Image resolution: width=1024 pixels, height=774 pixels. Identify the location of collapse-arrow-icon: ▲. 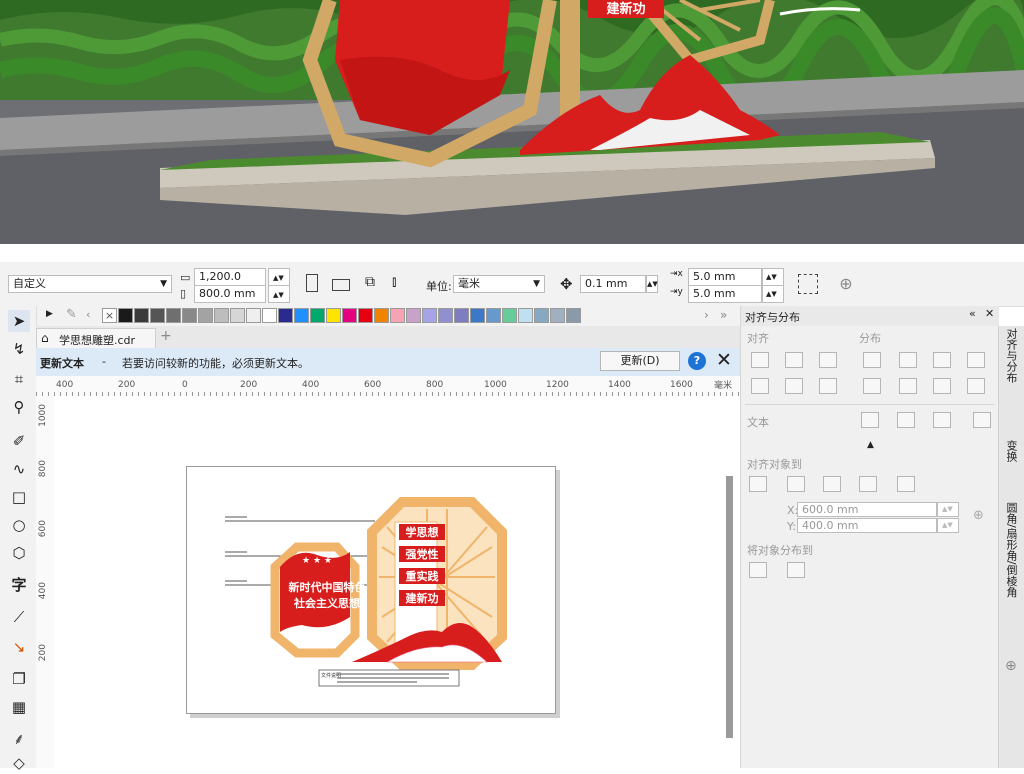
(870, 445).